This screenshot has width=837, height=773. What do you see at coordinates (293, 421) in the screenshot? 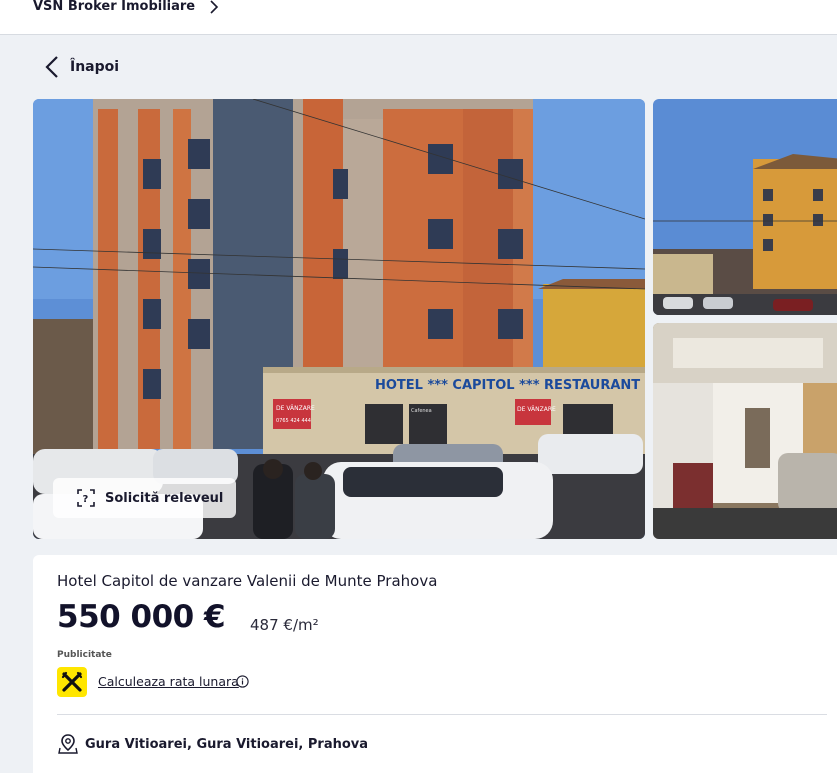
I see `sale-sign-phone: 0765 424 444` at bounding box center [293, 421].